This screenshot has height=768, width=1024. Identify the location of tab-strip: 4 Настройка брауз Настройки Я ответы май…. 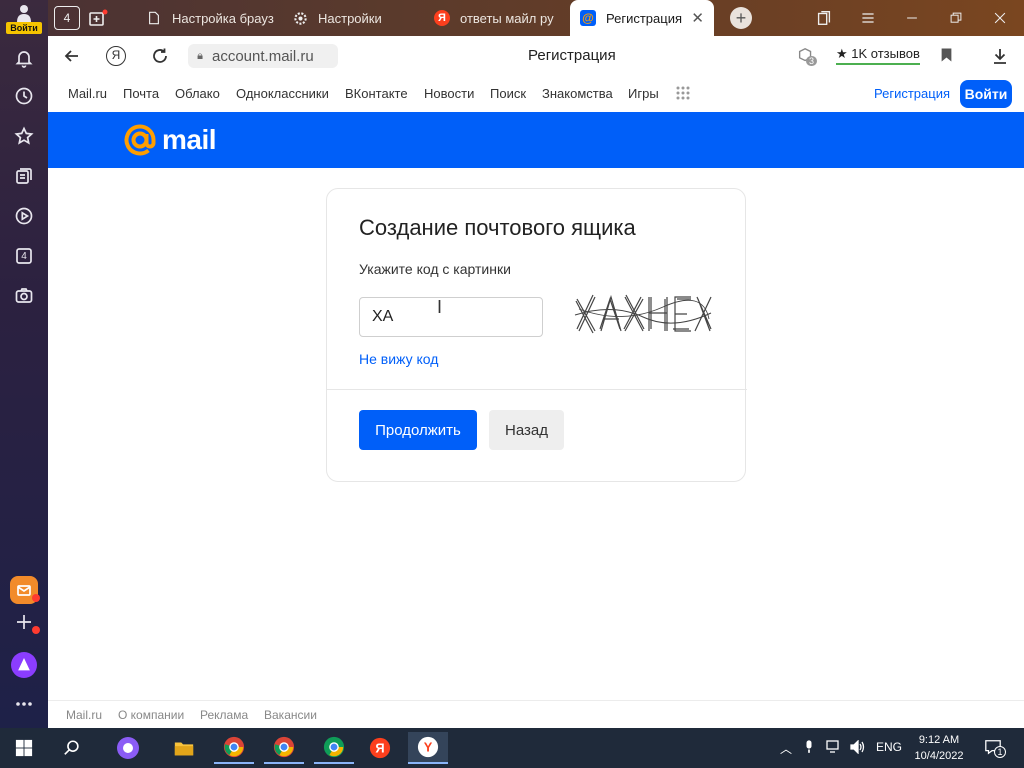
(536, 18).